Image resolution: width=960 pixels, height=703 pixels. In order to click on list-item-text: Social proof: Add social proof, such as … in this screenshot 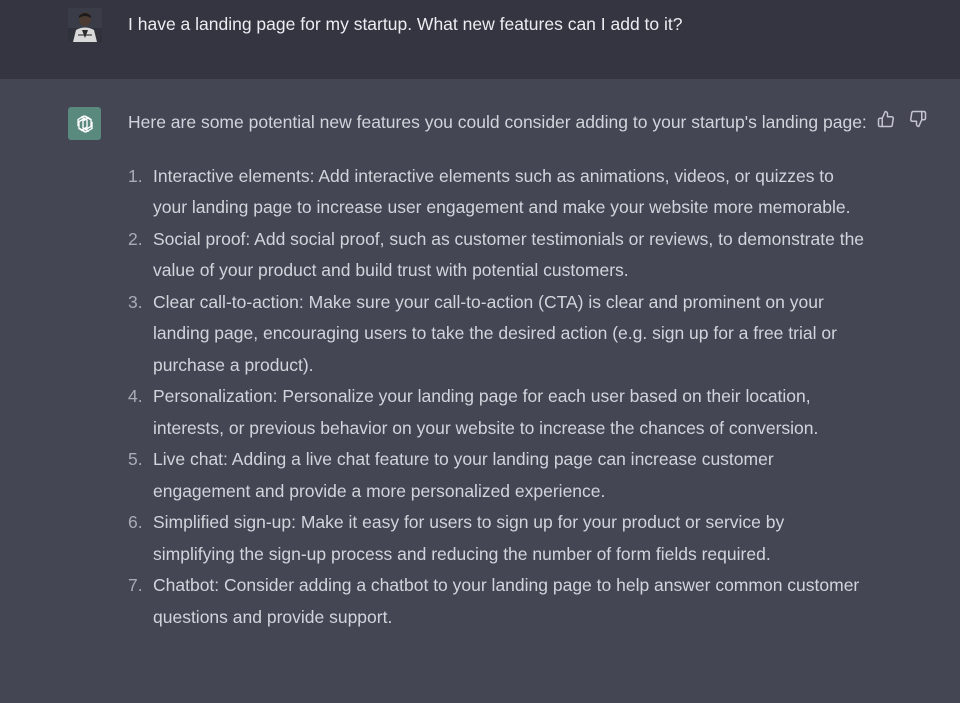, I will do `click(509, 254)`.